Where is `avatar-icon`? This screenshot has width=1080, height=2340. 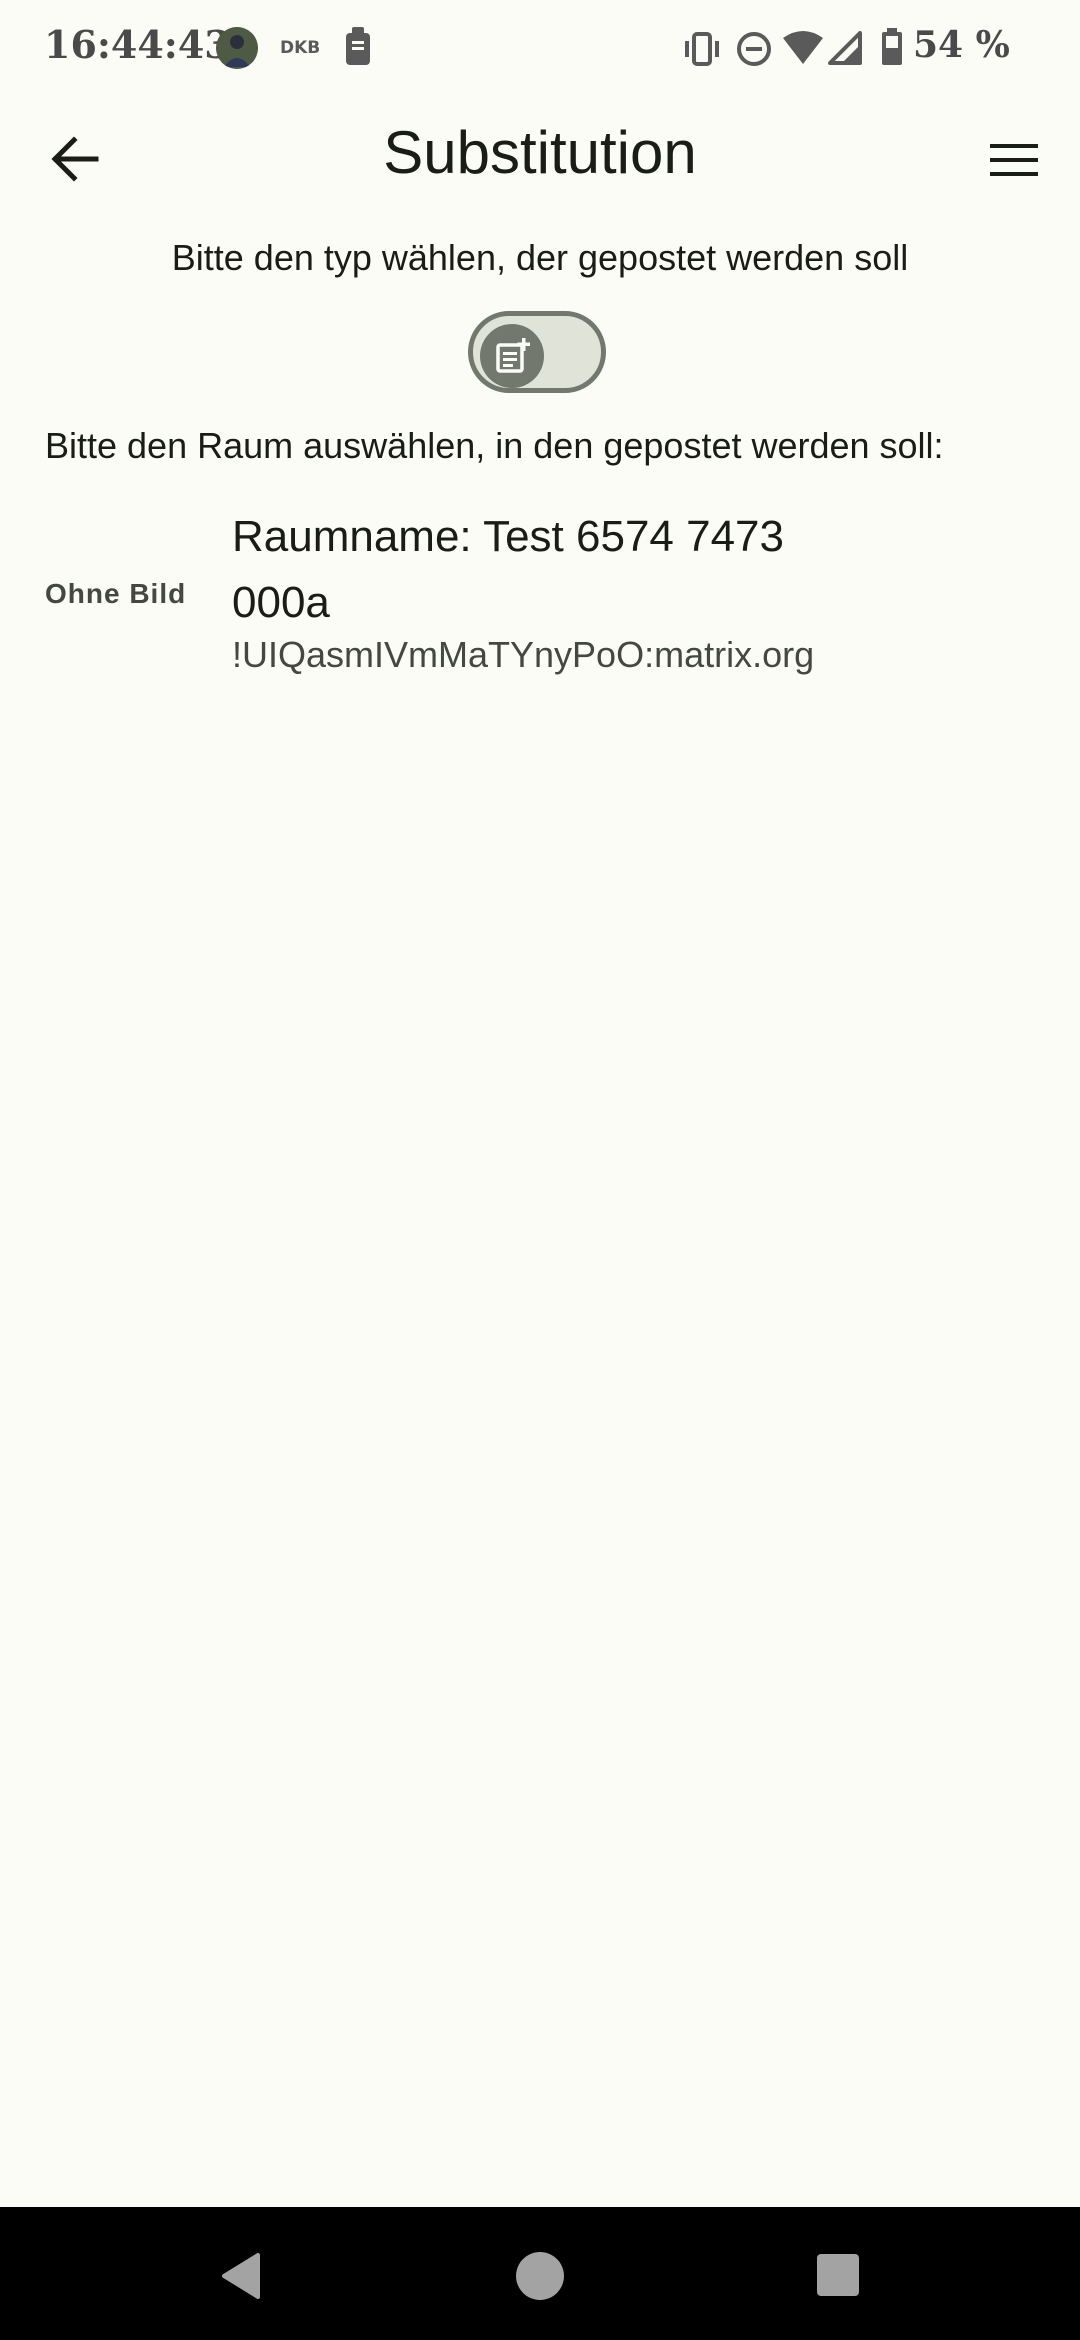 avatar-icon is located at coordinates (237, 48).